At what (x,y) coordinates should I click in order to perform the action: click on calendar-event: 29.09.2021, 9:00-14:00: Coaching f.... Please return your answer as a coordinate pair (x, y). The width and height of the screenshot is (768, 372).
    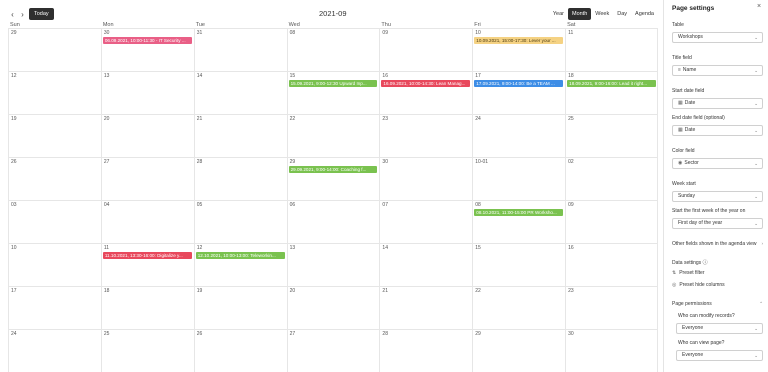
    Looking at the image, I should click on (333, 169).